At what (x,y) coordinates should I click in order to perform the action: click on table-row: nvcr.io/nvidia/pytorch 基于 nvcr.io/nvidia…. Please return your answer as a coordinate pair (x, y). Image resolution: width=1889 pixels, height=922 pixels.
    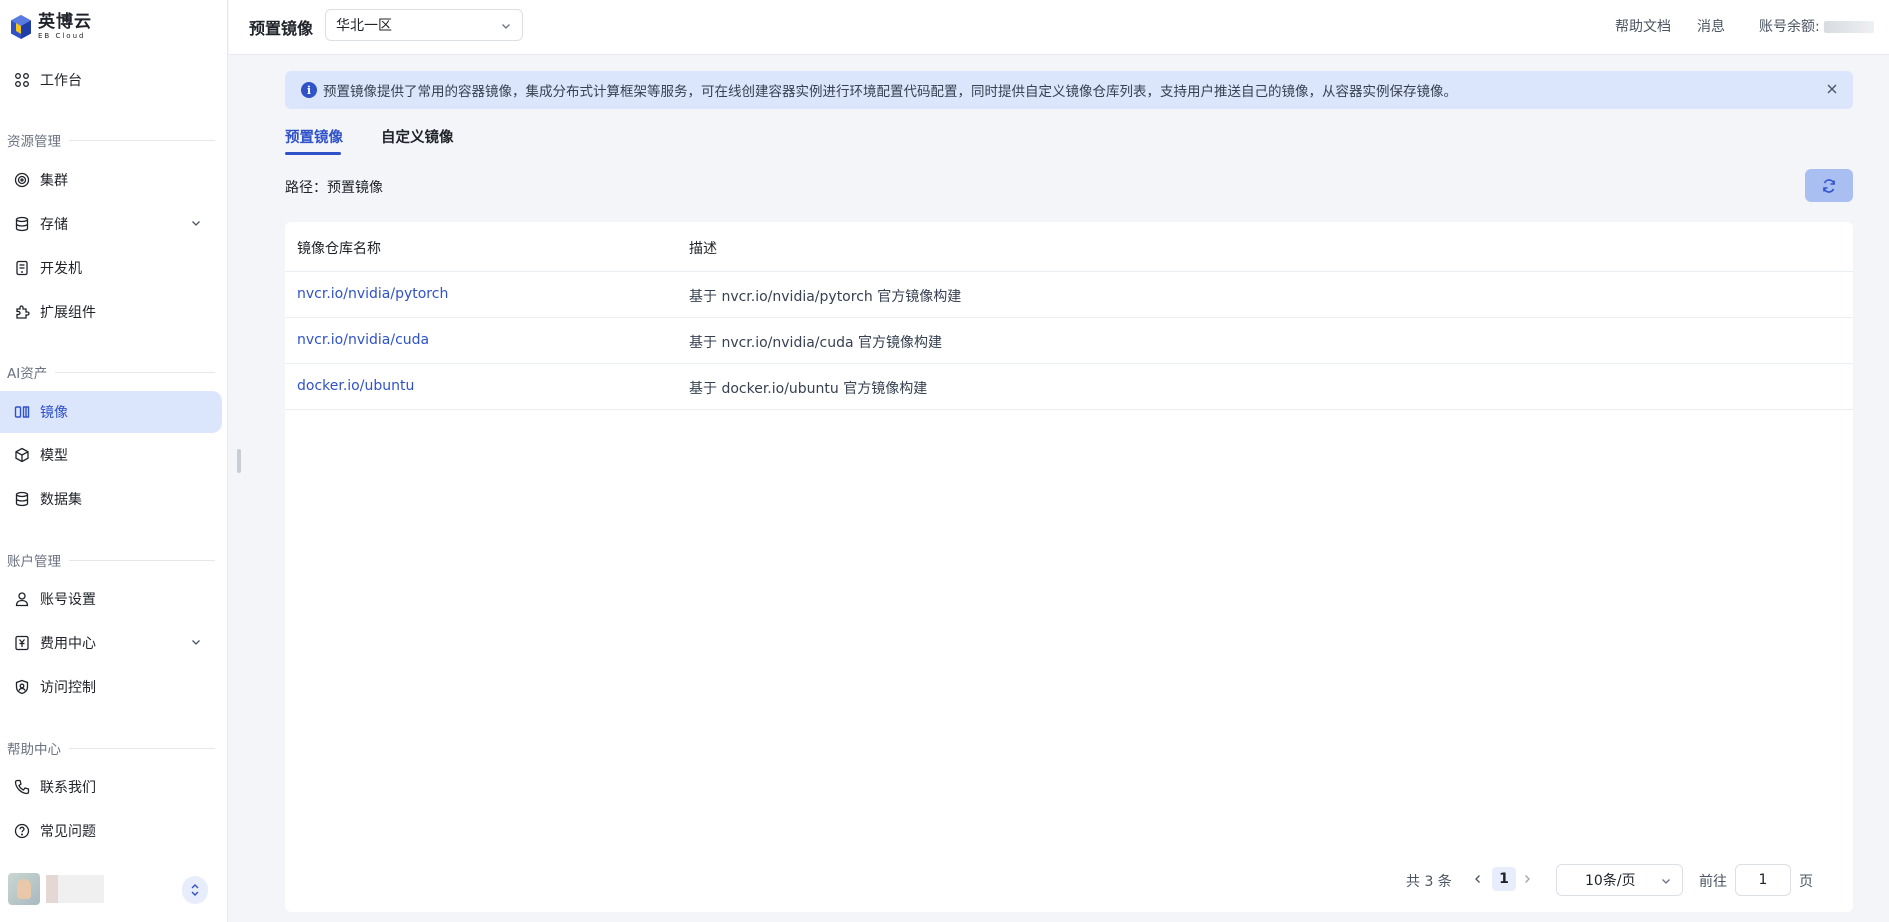
    Looking at the image, I should click on (1069, 295).